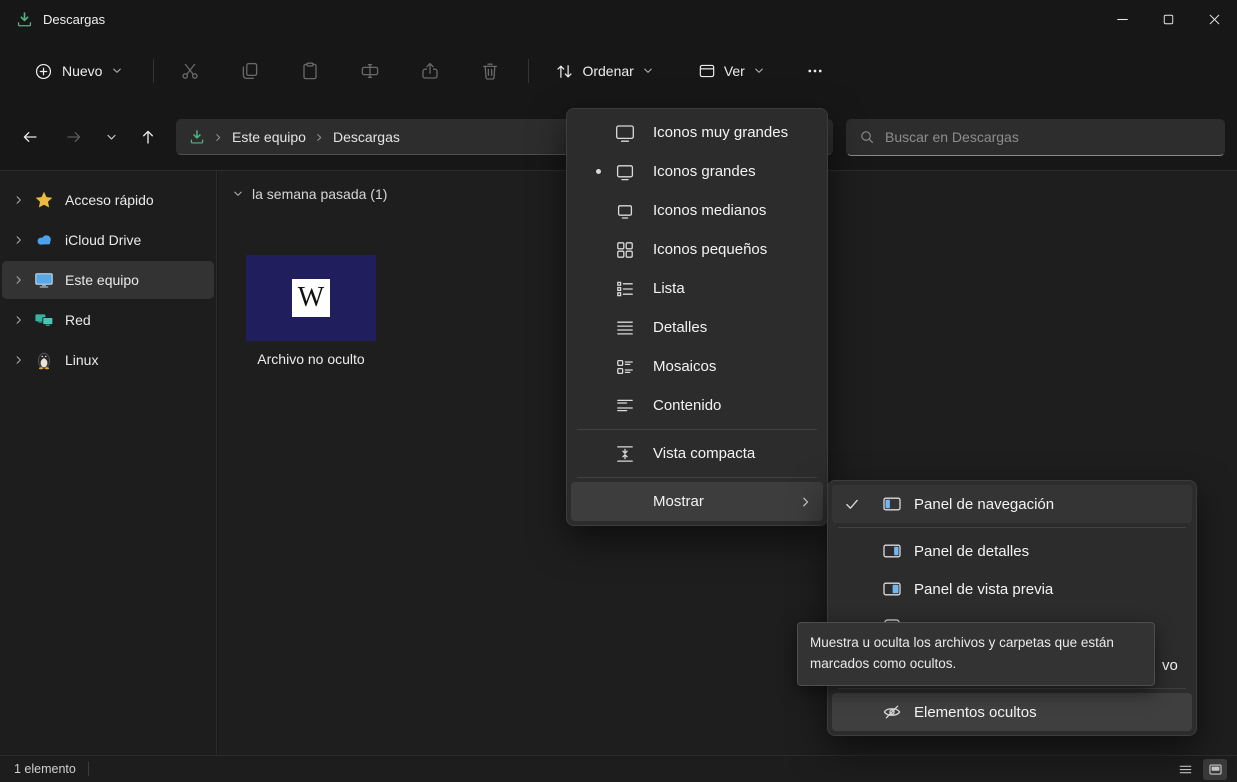 The image size is (1237, 782). What do you see at coordinates (867, 137) in the screenshot?
I see `search-icon` at bounding box center [867, 137].